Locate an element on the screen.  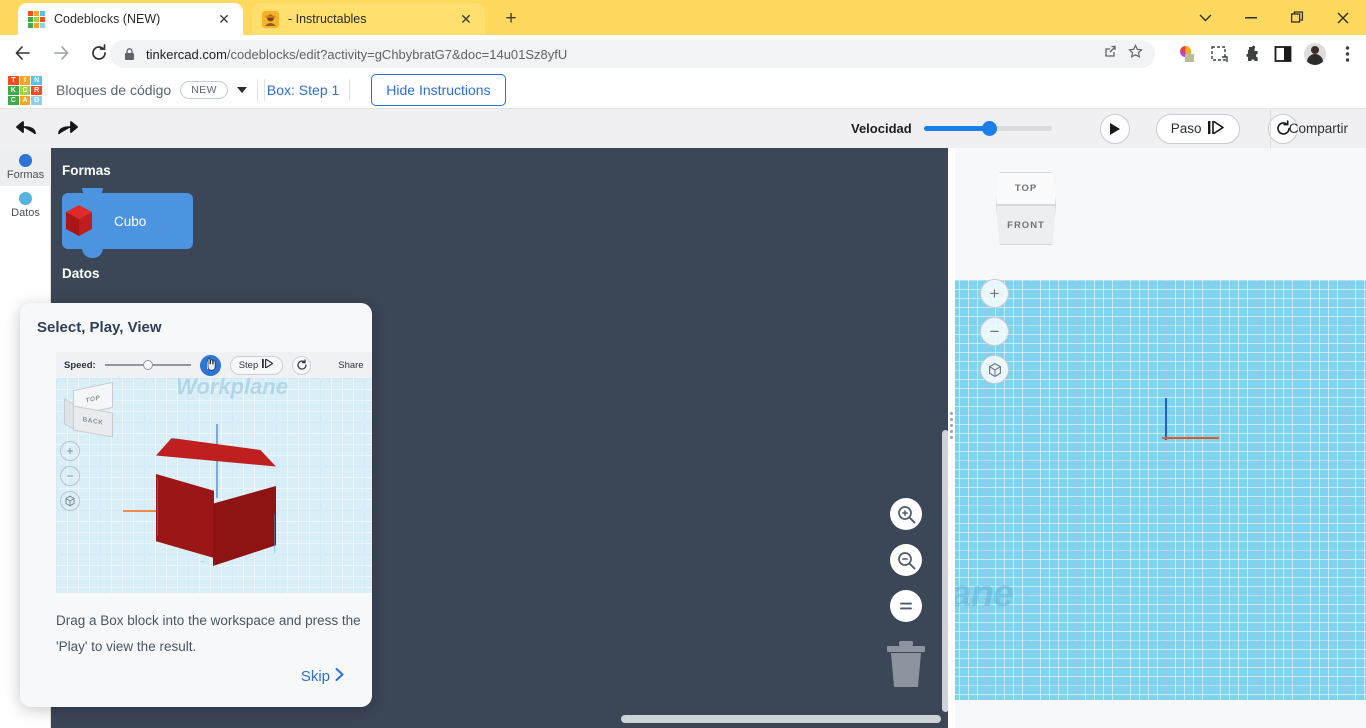
speed-slider is located at coordinates (987, 128).